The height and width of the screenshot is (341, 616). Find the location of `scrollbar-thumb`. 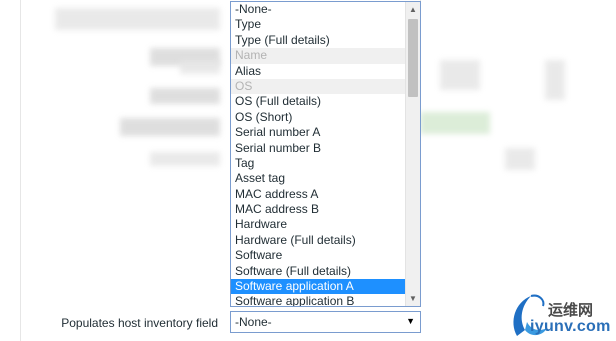

scrollbar-thumb is located at coordinates (413, 58).